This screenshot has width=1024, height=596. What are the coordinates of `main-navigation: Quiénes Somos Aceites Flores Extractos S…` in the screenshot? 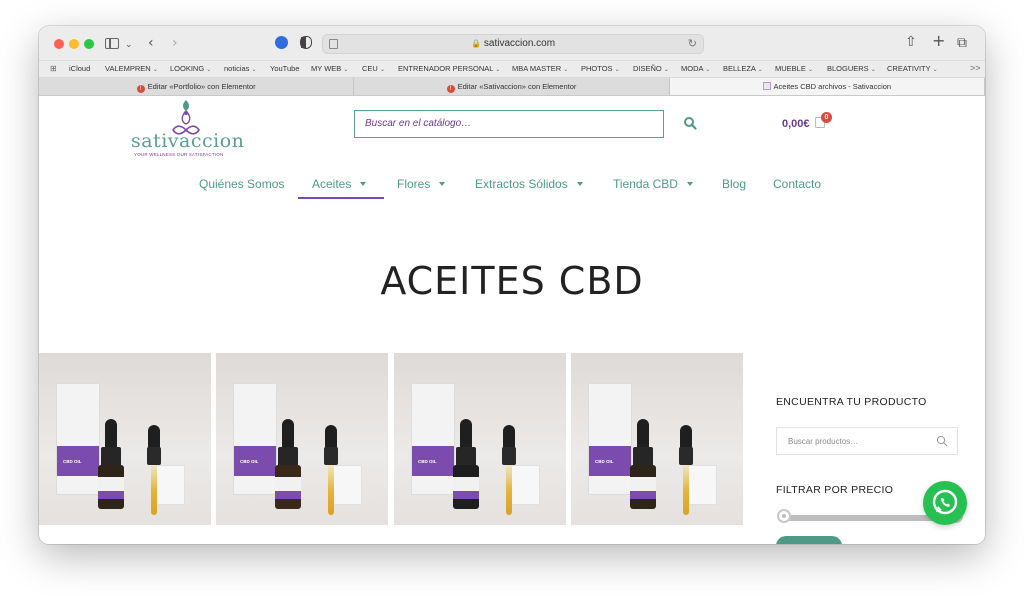 It's located at (512, 189).